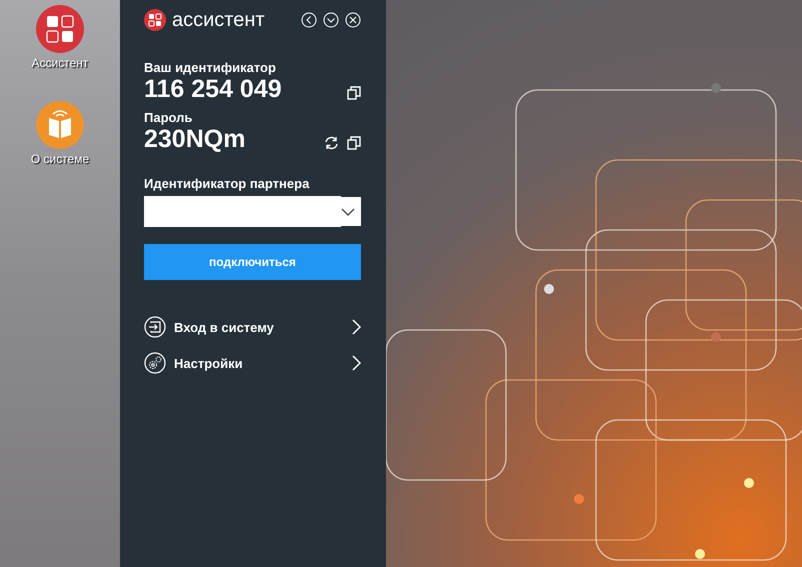 This screenshot has height=567, width=802. Describe the element at coordinates (60, 159) in the screenshot. I see `desktop-icon-label: О системе` at that location.